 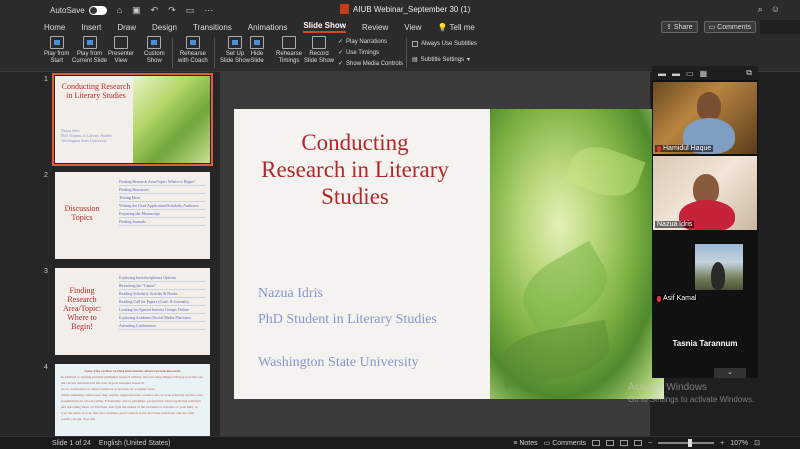 What do you see at coordinates (624, 443) in the screenshot?
I see `reading-view-icon` at bounding box center [624, 443].